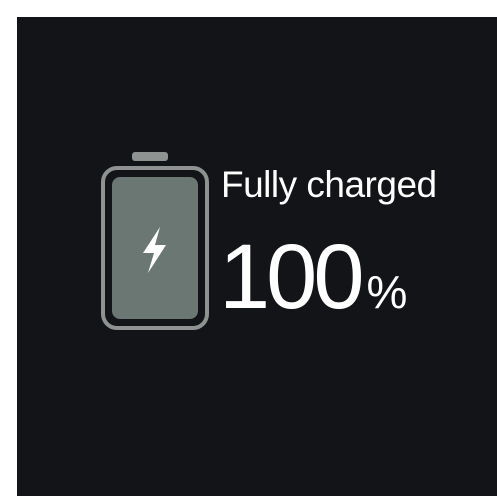 The height and width of the screenshot is (496, 497). Describe the element at coordinates (329, 184) in the screenshot. I see `charge-status-label: Fully charged` at that location.